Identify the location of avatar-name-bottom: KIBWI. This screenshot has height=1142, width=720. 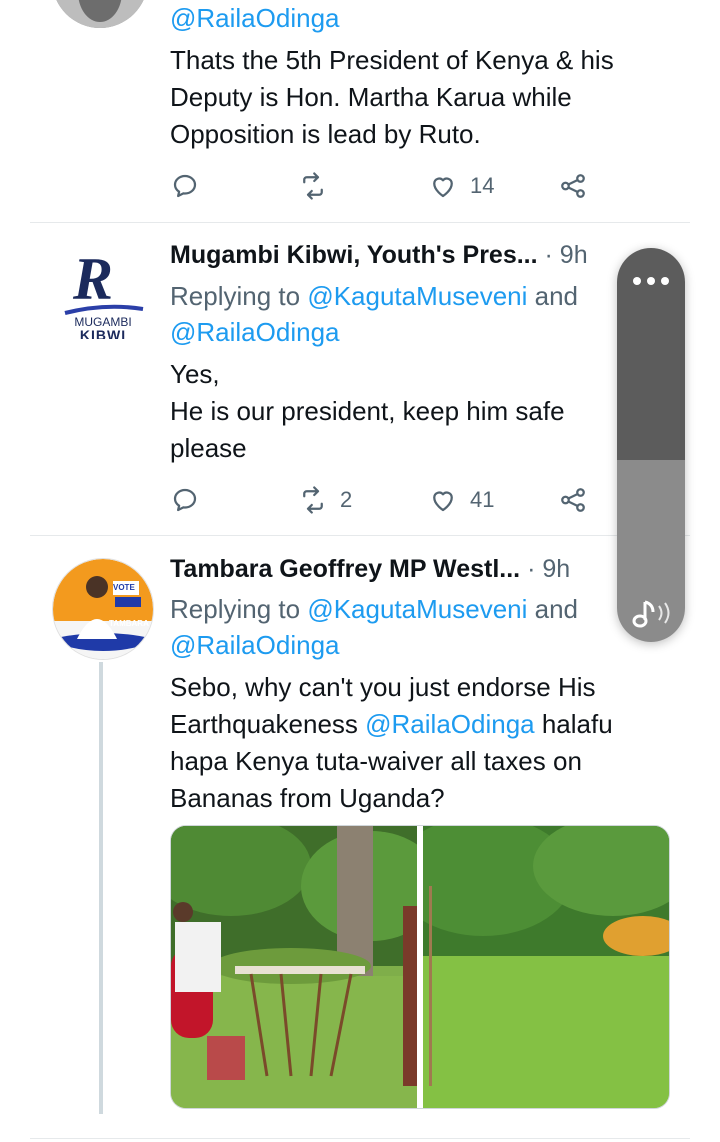
(103, 333).